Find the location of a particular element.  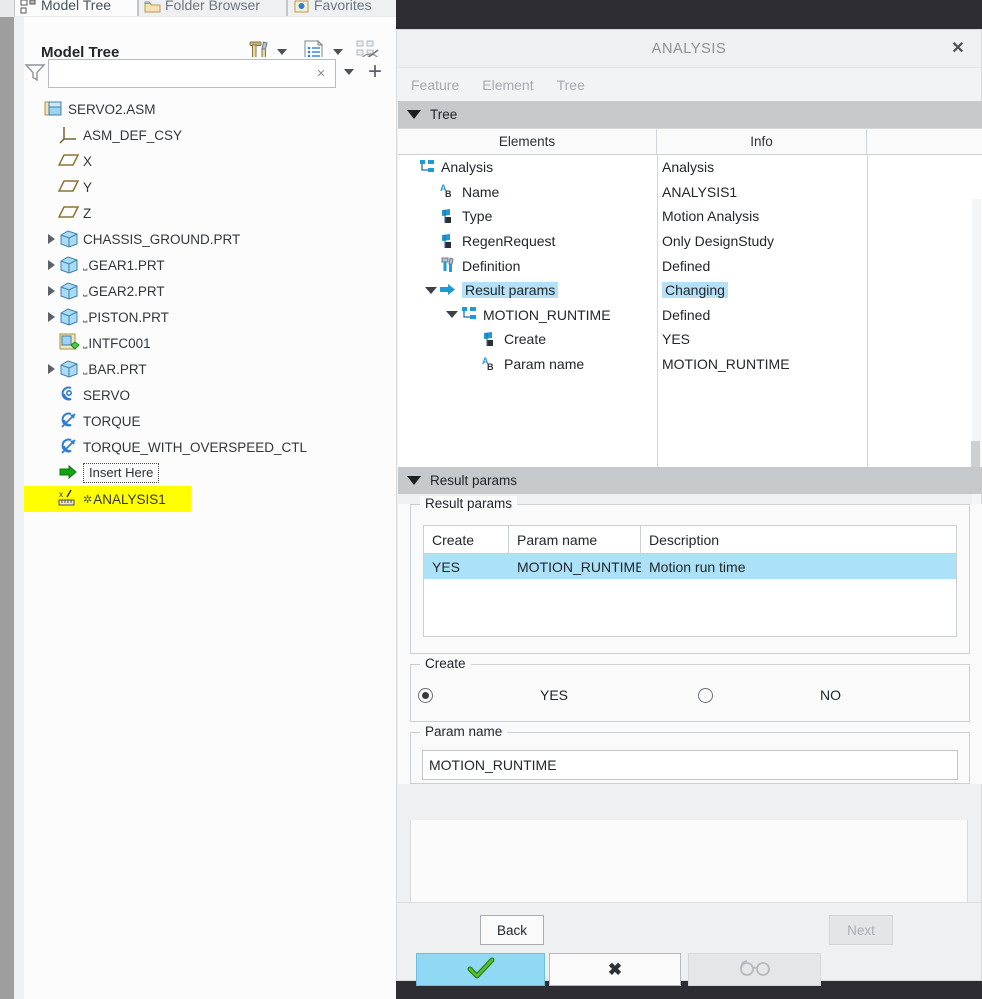

menu-item-tree: Tree is located at coordinates (571, 85).